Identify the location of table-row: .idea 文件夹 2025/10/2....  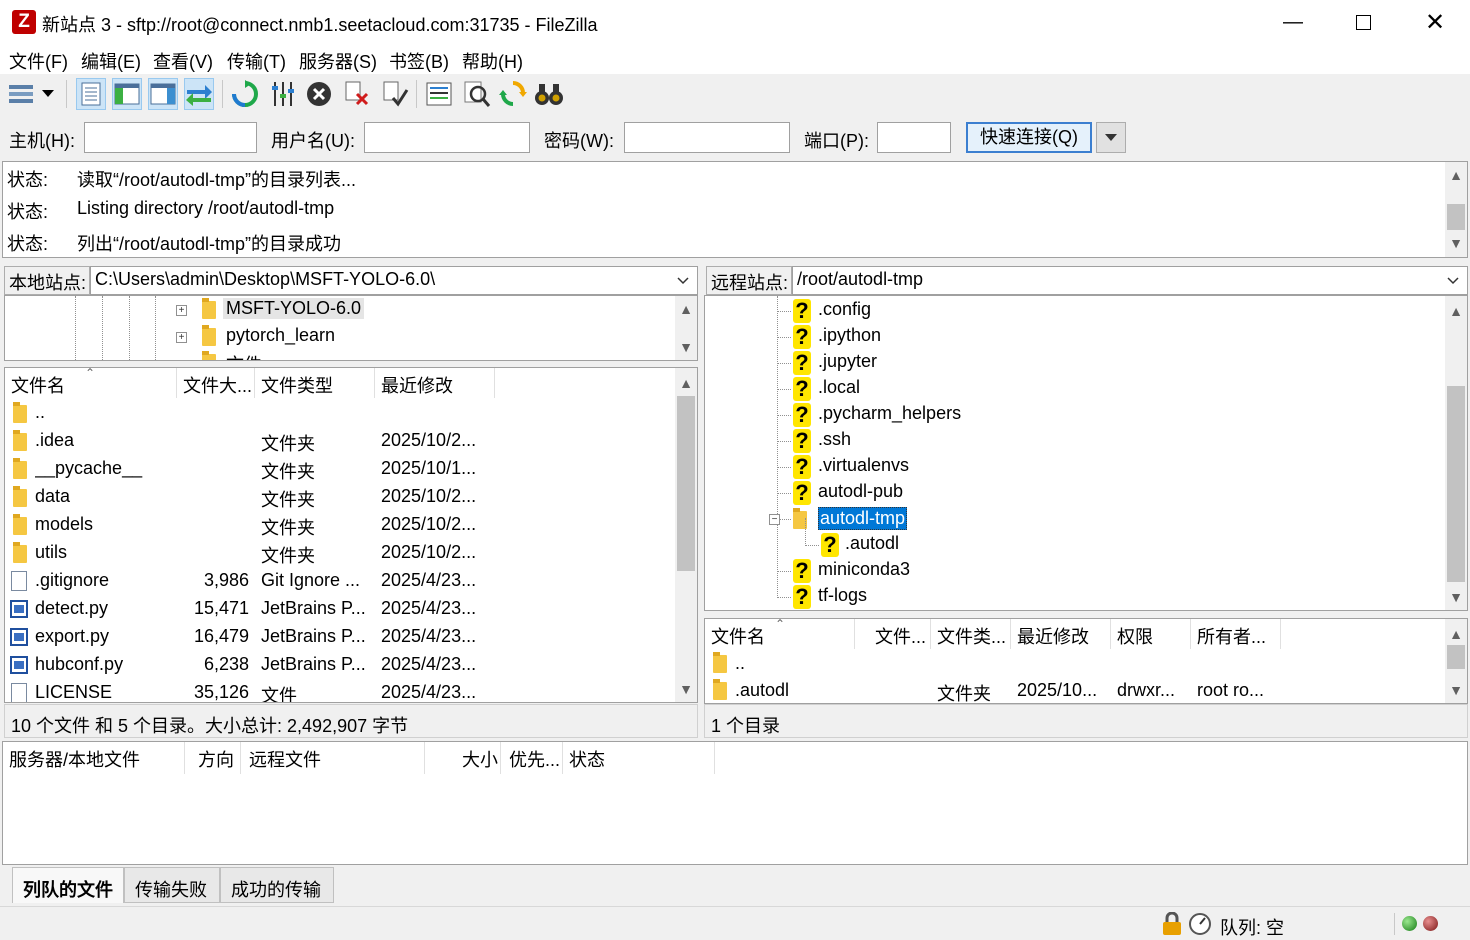
(340, 442).